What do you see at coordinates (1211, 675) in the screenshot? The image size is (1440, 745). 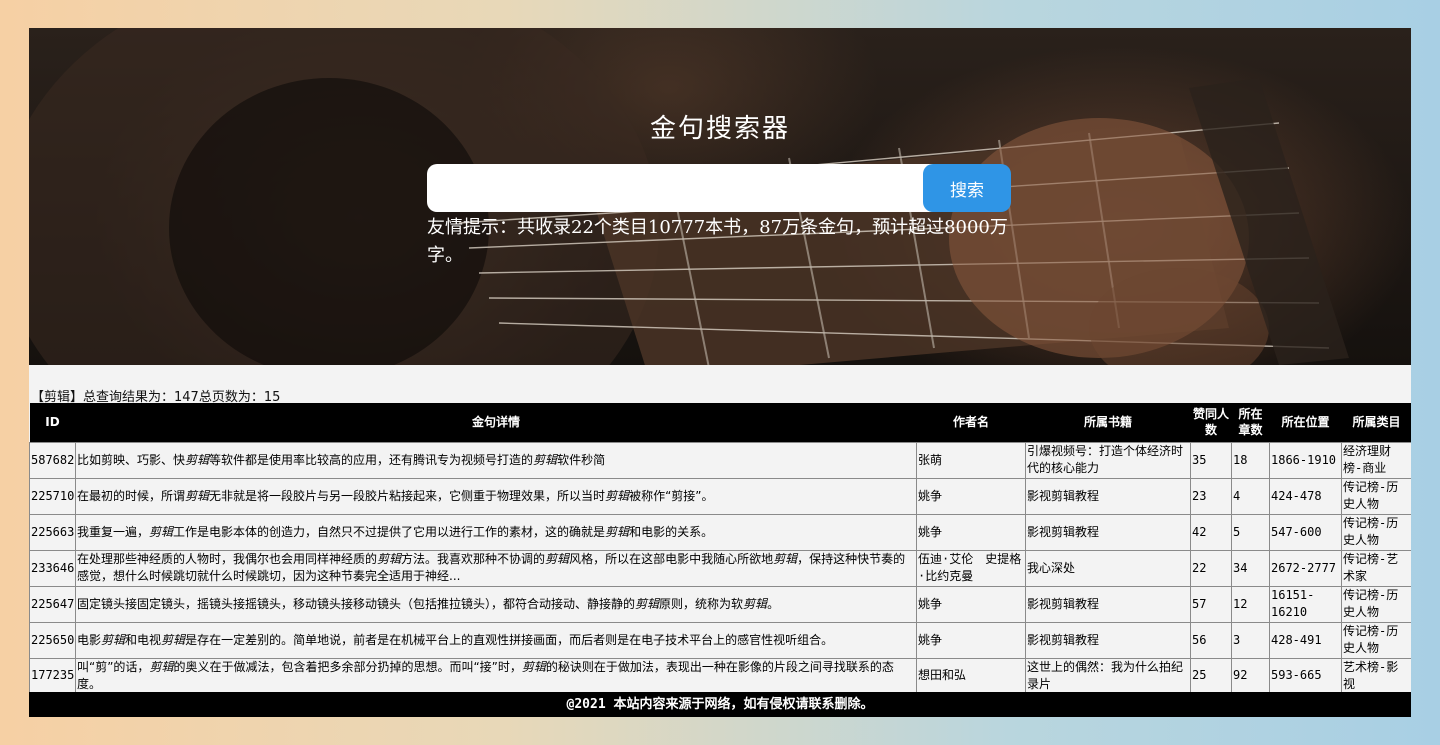 I see `cell-likes: 25` at bounding box center [1211, 675].